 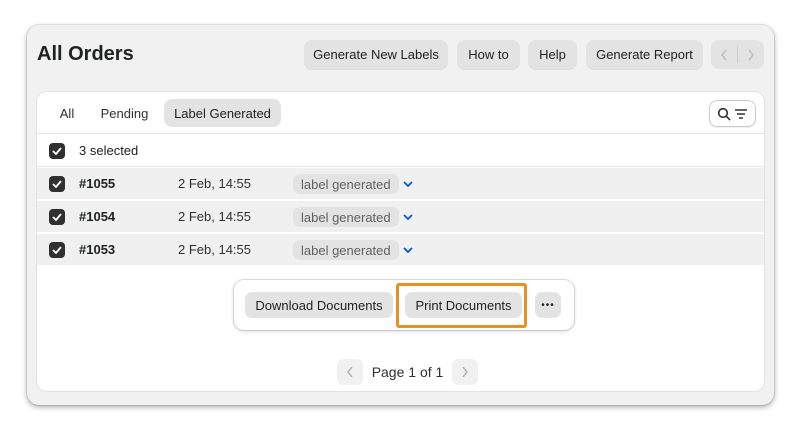 I want to click on search-icon, so click(x=724, y=113).